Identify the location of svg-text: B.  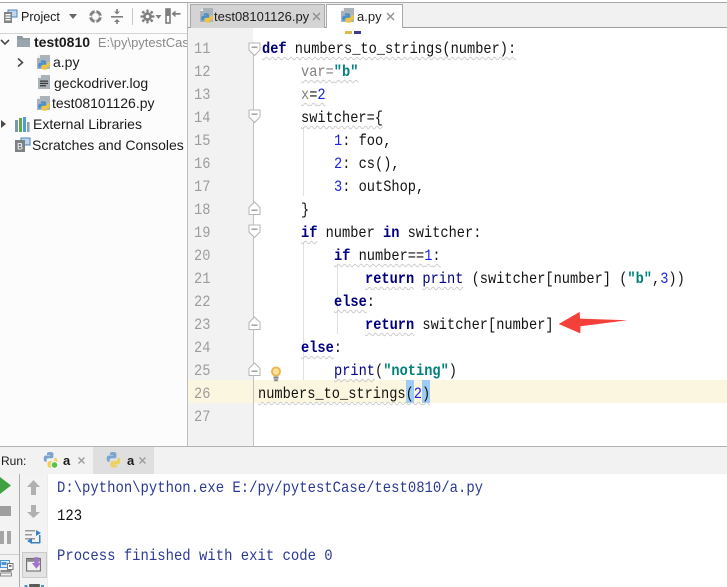
(20, 147).